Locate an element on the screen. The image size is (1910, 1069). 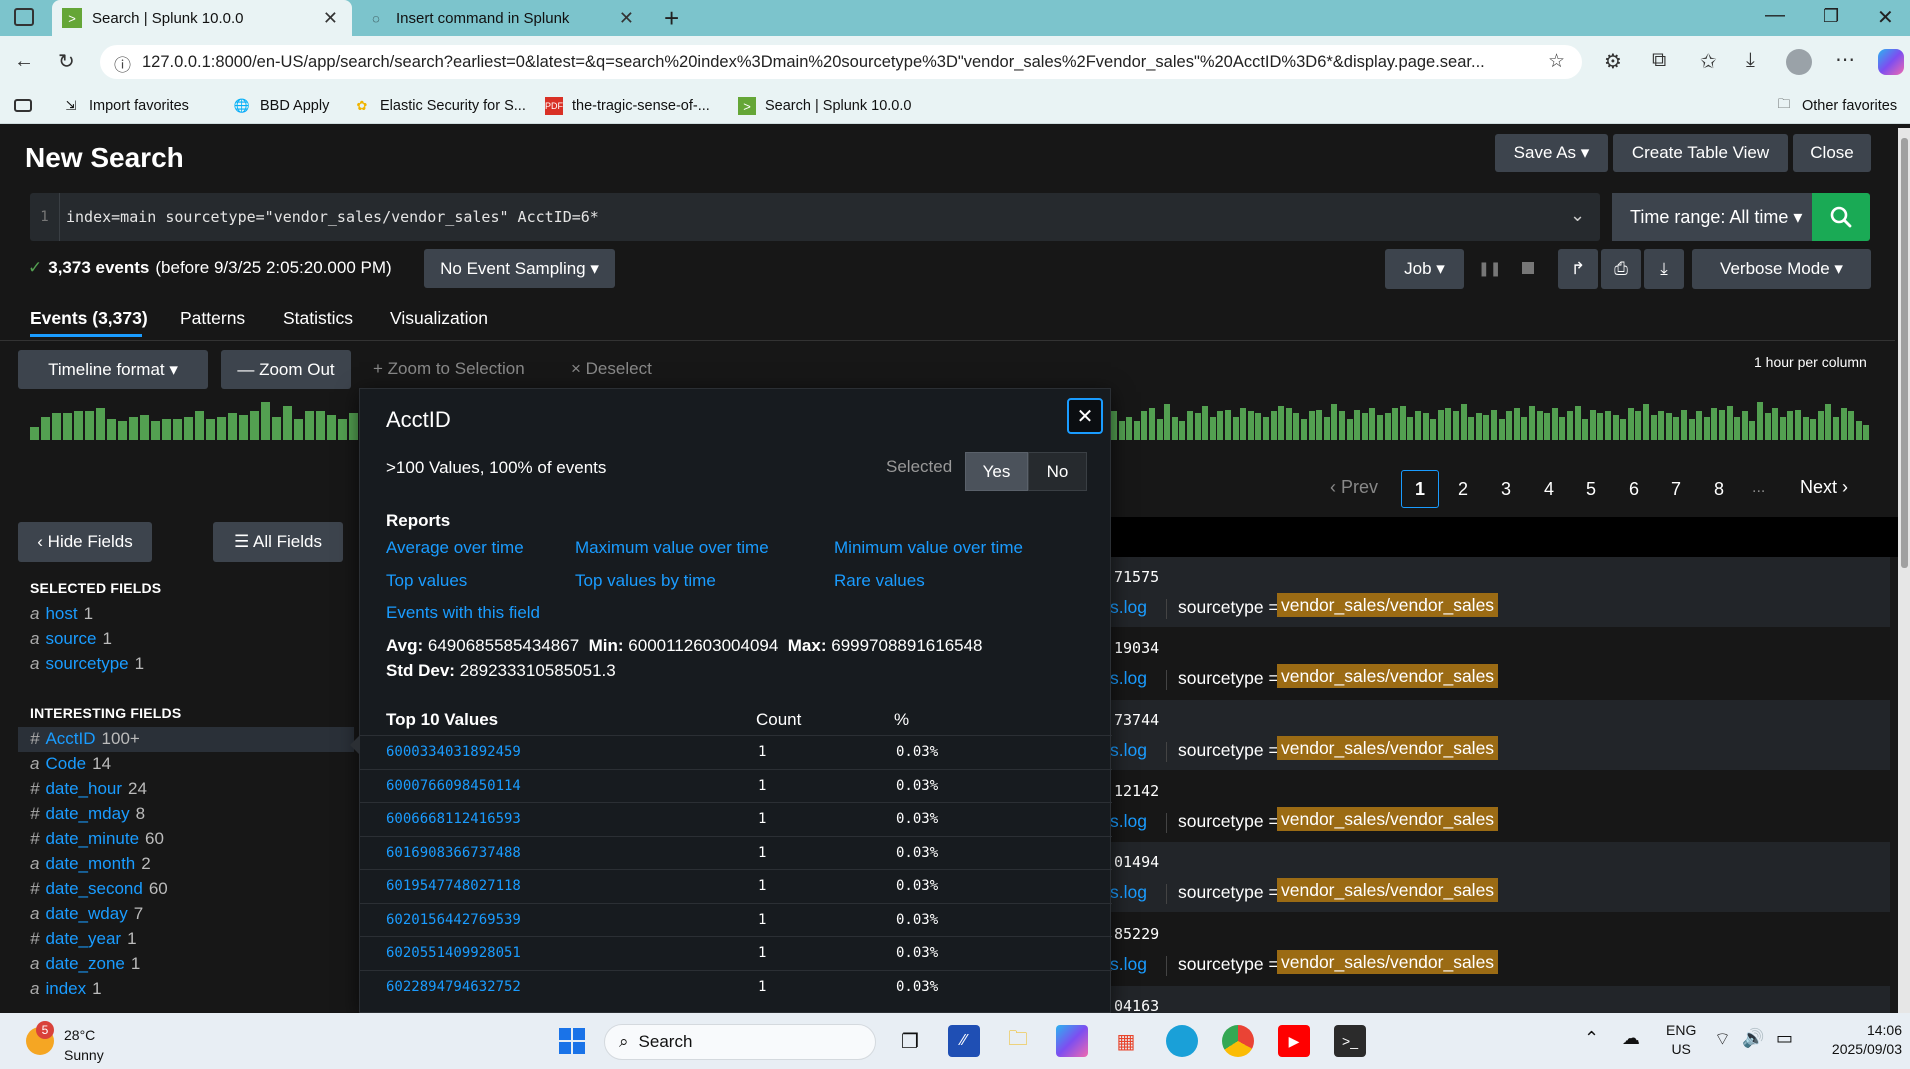
deselect-button: × Deselect is located at coordinates (611, 369).